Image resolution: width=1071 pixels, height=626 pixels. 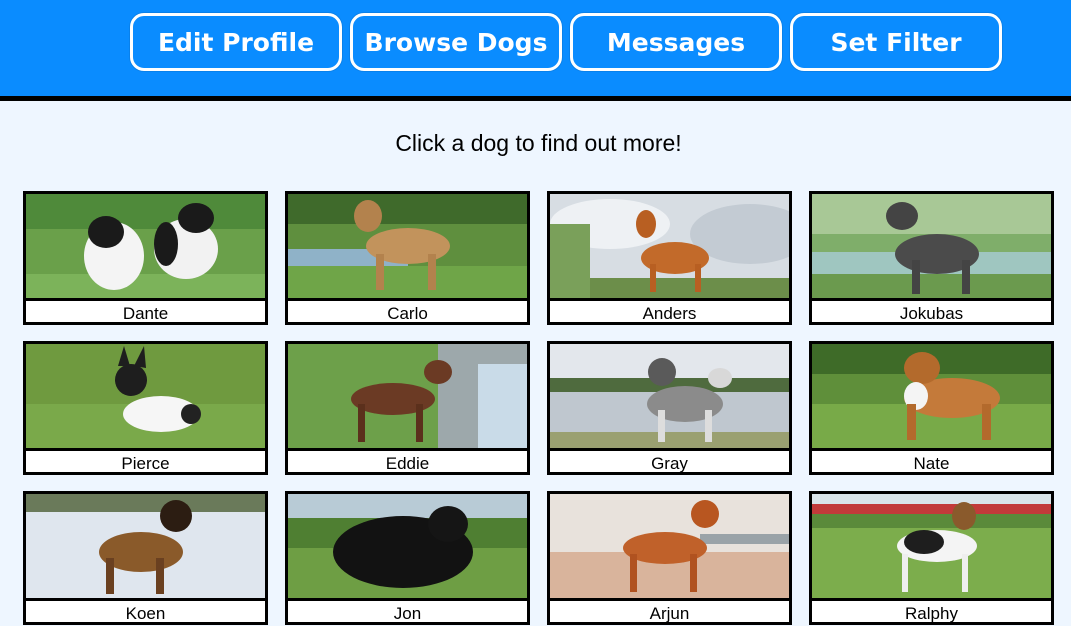 I want to click on dog-card: Dante, so click(x=145, y=258).